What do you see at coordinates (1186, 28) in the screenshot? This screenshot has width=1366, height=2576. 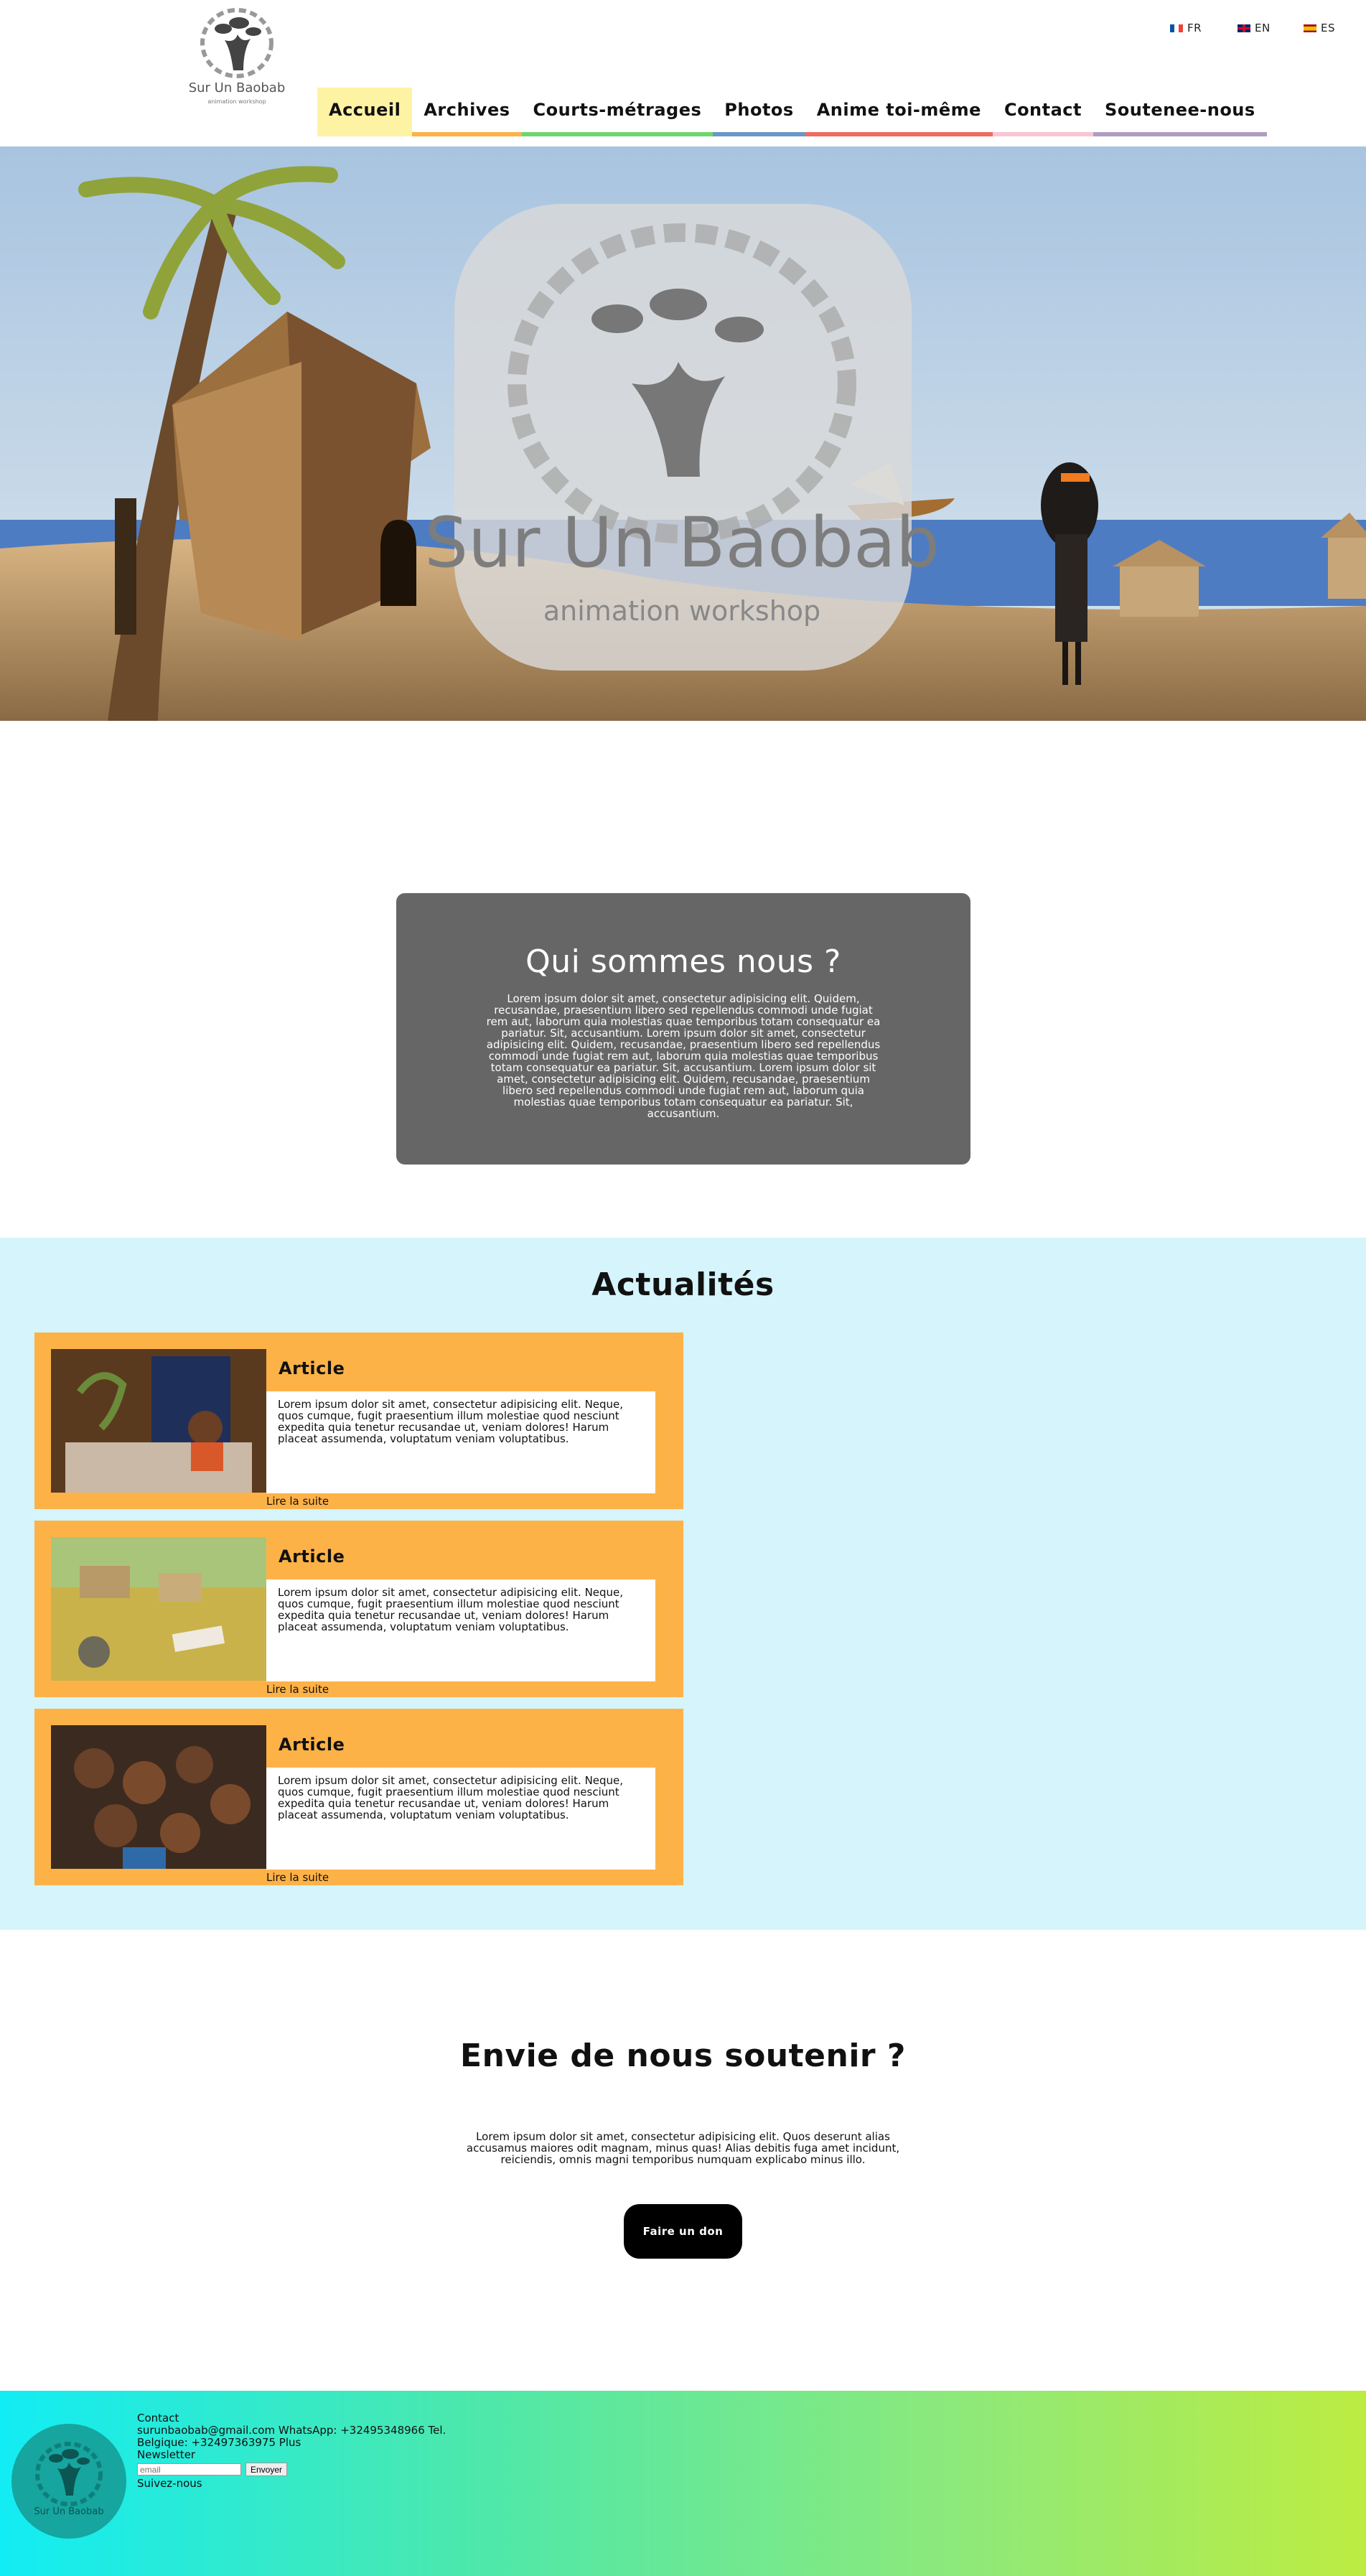 I see `lang-fr: FR` at bounding box center [1186, 28].